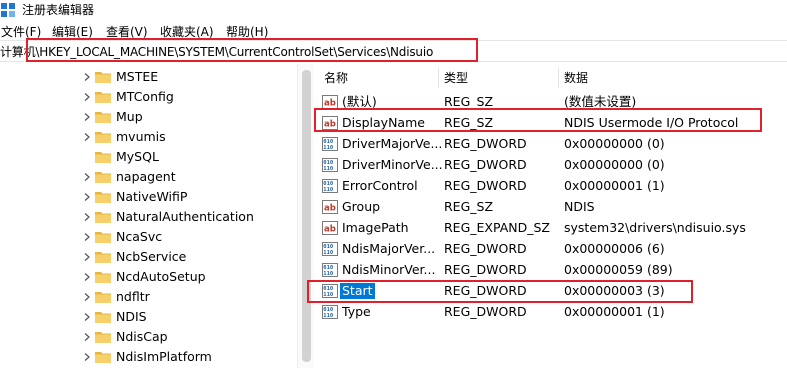 This screenshot has height=368, width=787. I want to click on column-header-data: 数据, so click(576, 78).